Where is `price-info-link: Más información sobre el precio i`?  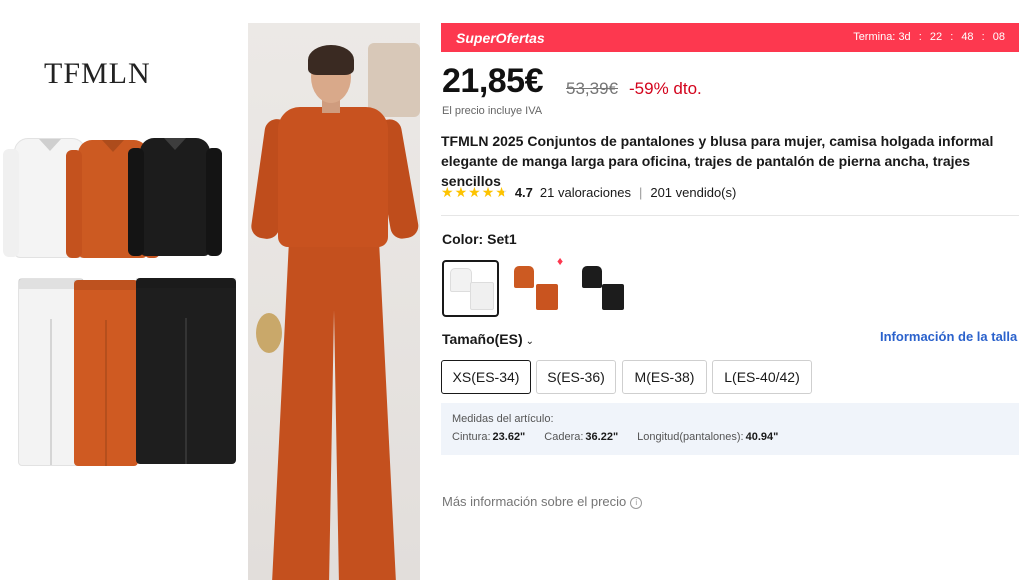
price-info-link: Más información sobre el precio i is located at coordinates (542, 501).